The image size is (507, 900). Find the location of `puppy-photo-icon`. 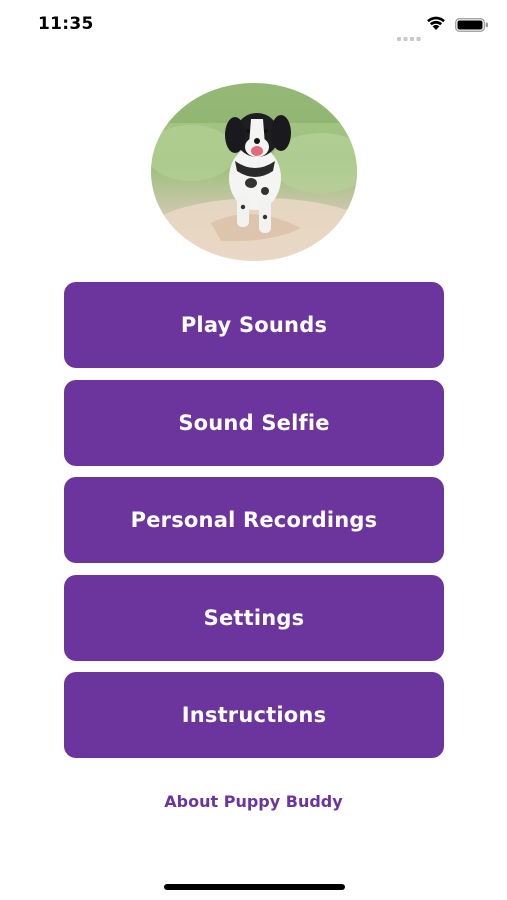

puppy-photo-icon is located at coordinates (254, 172).